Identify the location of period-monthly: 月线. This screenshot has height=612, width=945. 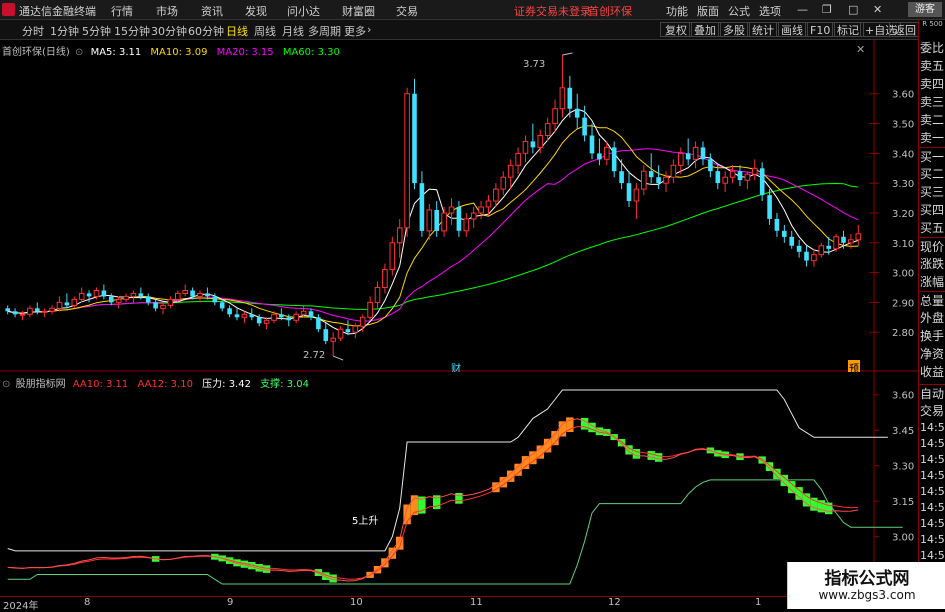
(293, 31).